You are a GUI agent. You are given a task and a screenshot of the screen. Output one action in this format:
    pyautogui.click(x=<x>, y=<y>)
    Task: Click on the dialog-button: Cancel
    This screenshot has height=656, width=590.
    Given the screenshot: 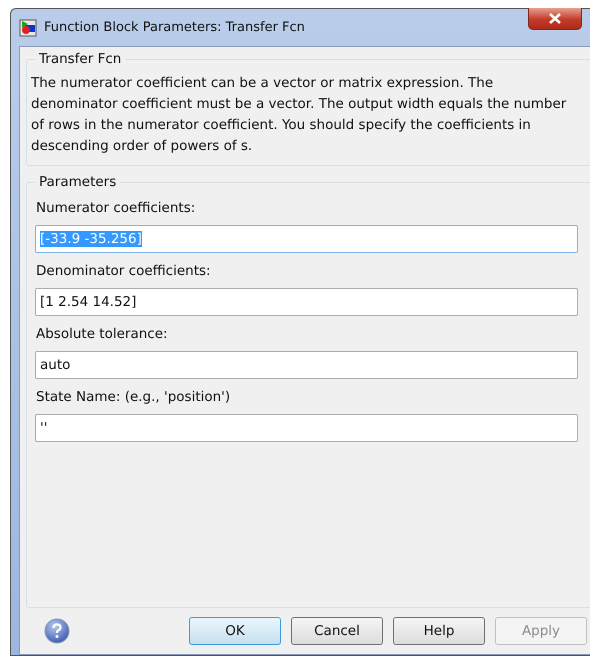 What is the action you would take?
    pyautogui.click(x=337, y=631)
    